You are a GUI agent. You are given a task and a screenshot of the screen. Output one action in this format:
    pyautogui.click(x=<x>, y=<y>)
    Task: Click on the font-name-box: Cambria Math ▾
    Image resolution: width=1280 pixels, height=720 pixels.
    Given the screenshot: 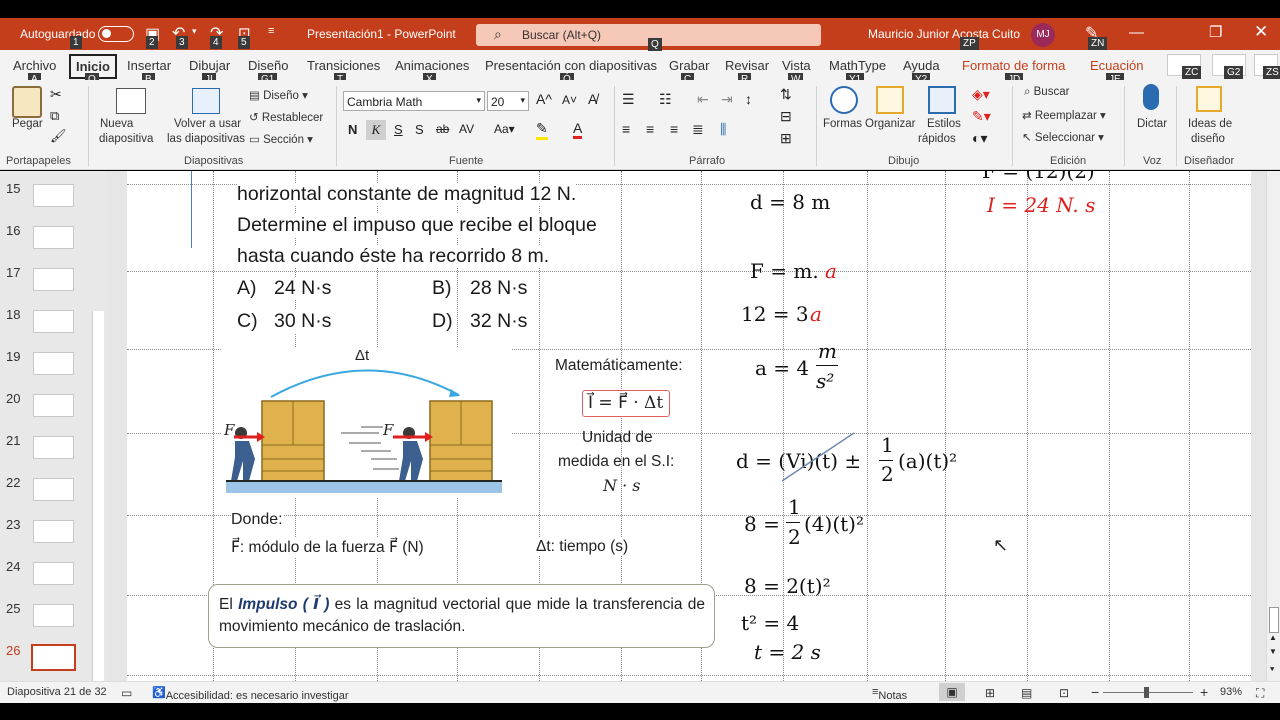 What is the action you would take?
    pyautogui.click(x=414, y=101)
    